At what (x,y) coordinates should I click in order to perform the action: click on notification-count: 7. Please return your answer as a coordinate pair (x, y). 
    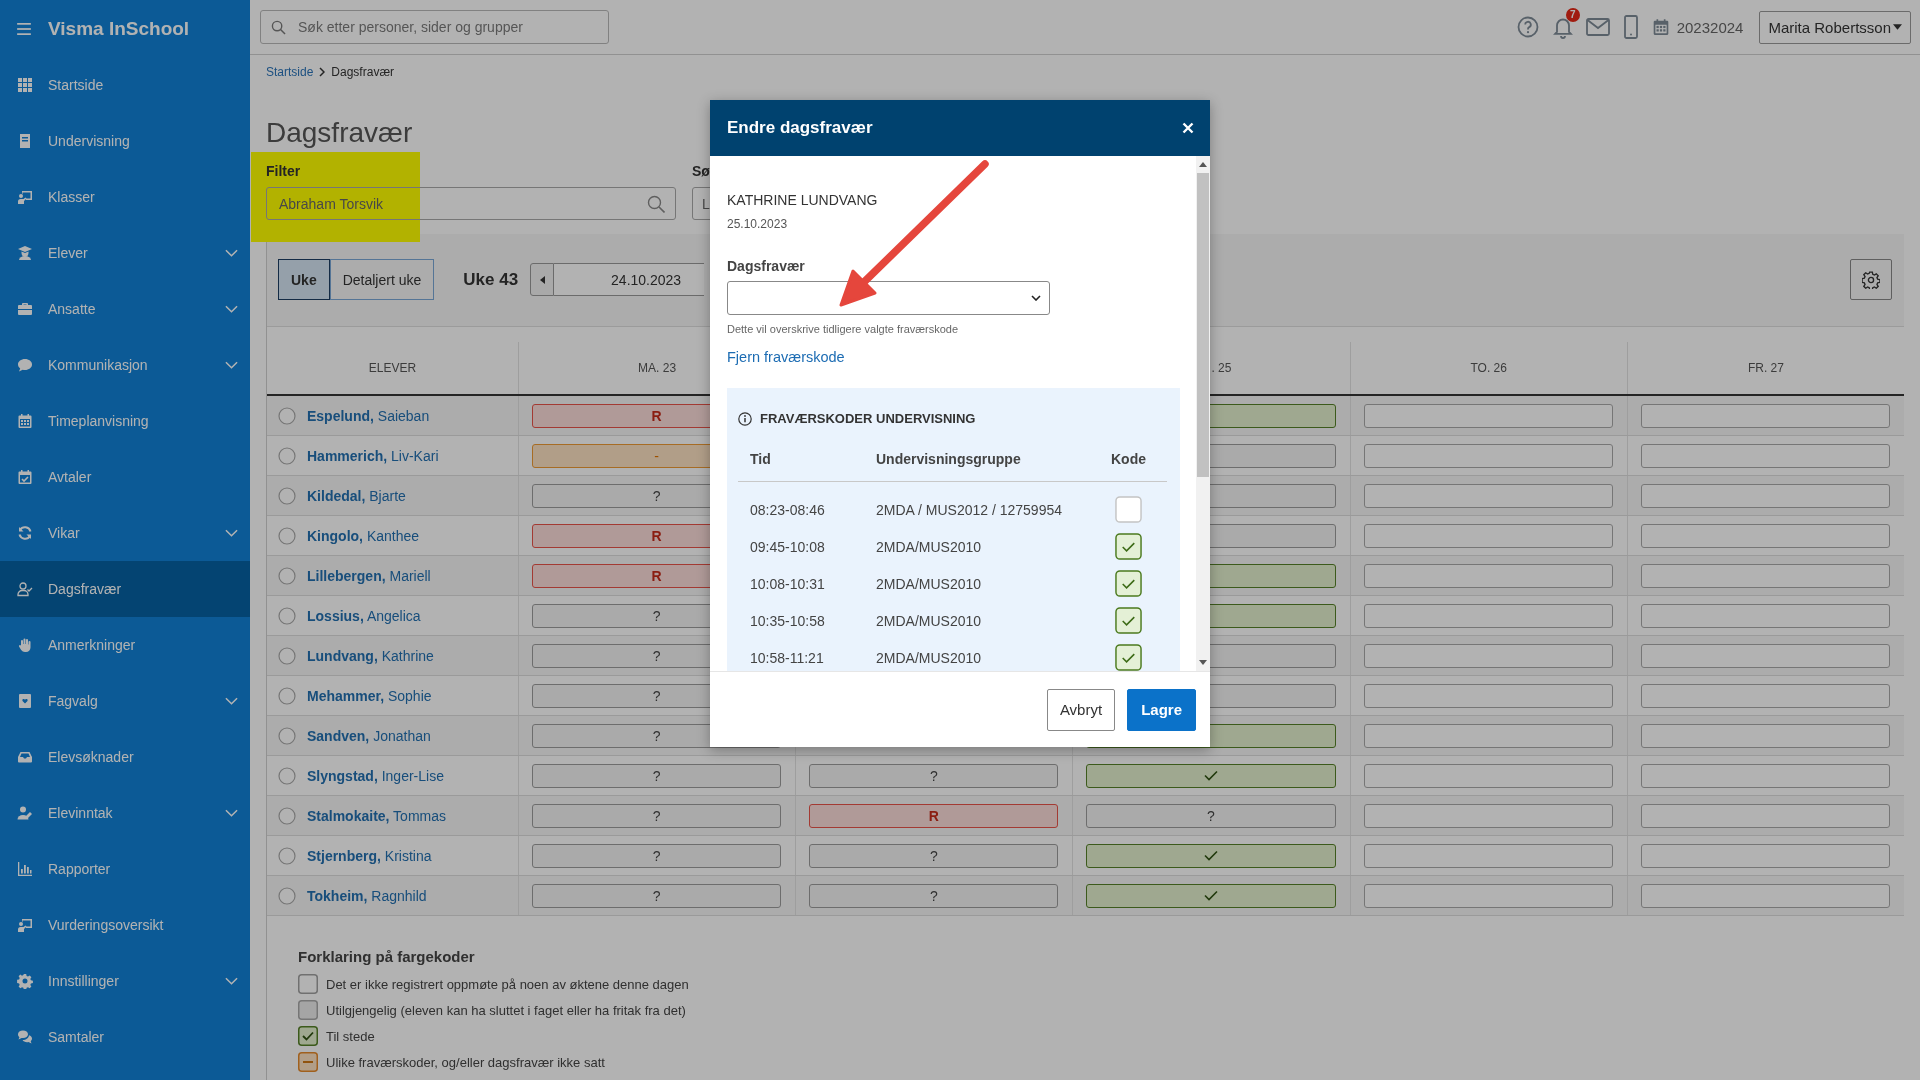
    Looking at the image, I should click on (1572, 15).